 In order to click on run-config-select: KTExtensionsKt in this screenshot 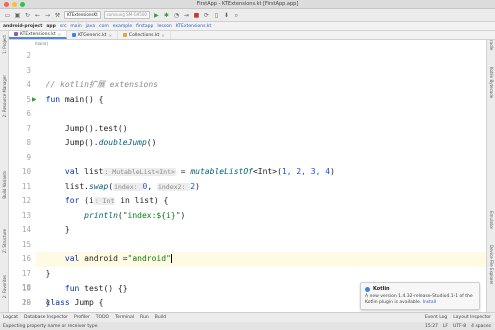, I will do `click(82, 15)`.